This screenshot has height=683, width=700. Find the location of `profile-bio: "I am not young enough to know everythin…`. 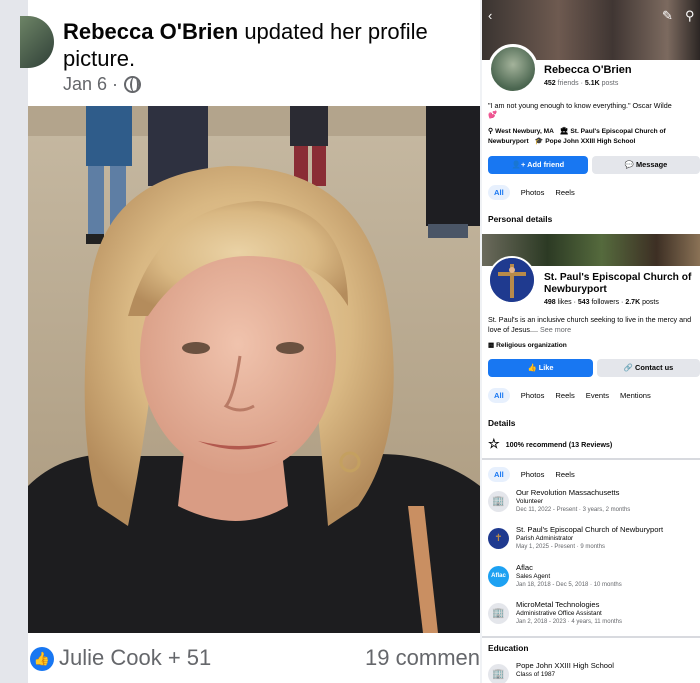

profile-bio: "I am not young enough to know everythin… is located at coordinates (594, 110).